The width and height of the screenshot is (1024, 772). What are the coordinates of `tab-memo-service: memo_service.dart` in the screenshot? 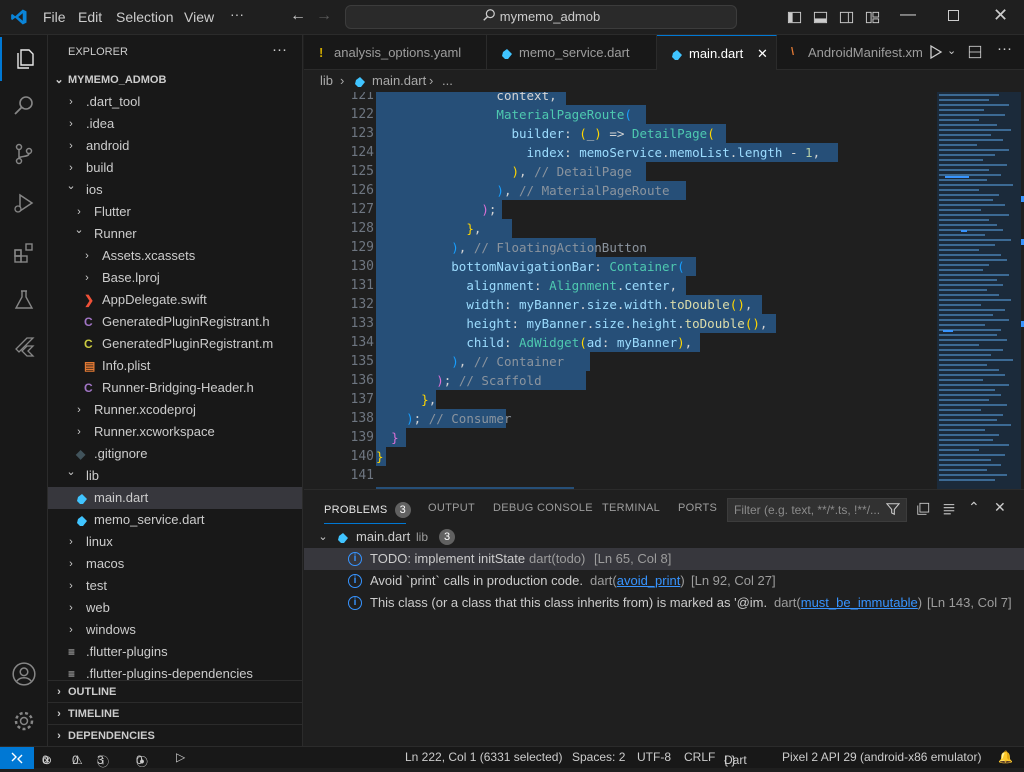 It's located at (572, 52).